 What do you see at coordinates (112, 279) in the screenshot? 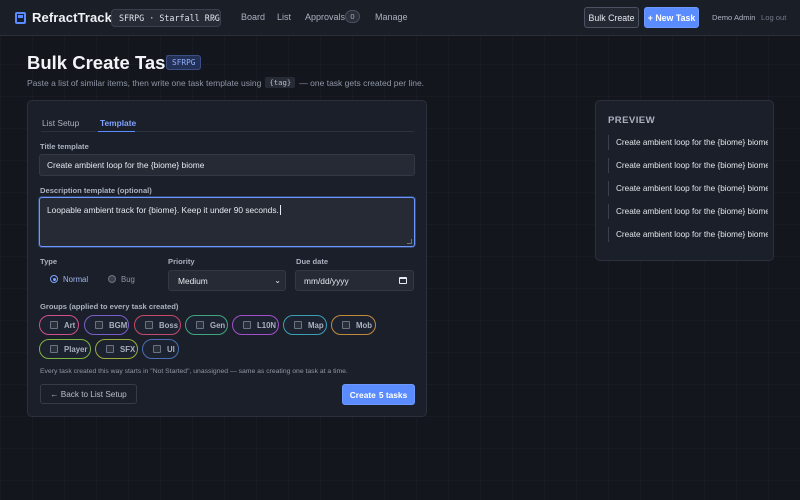
I see `radio-unselected-icon` at bounding box center [112, 279].